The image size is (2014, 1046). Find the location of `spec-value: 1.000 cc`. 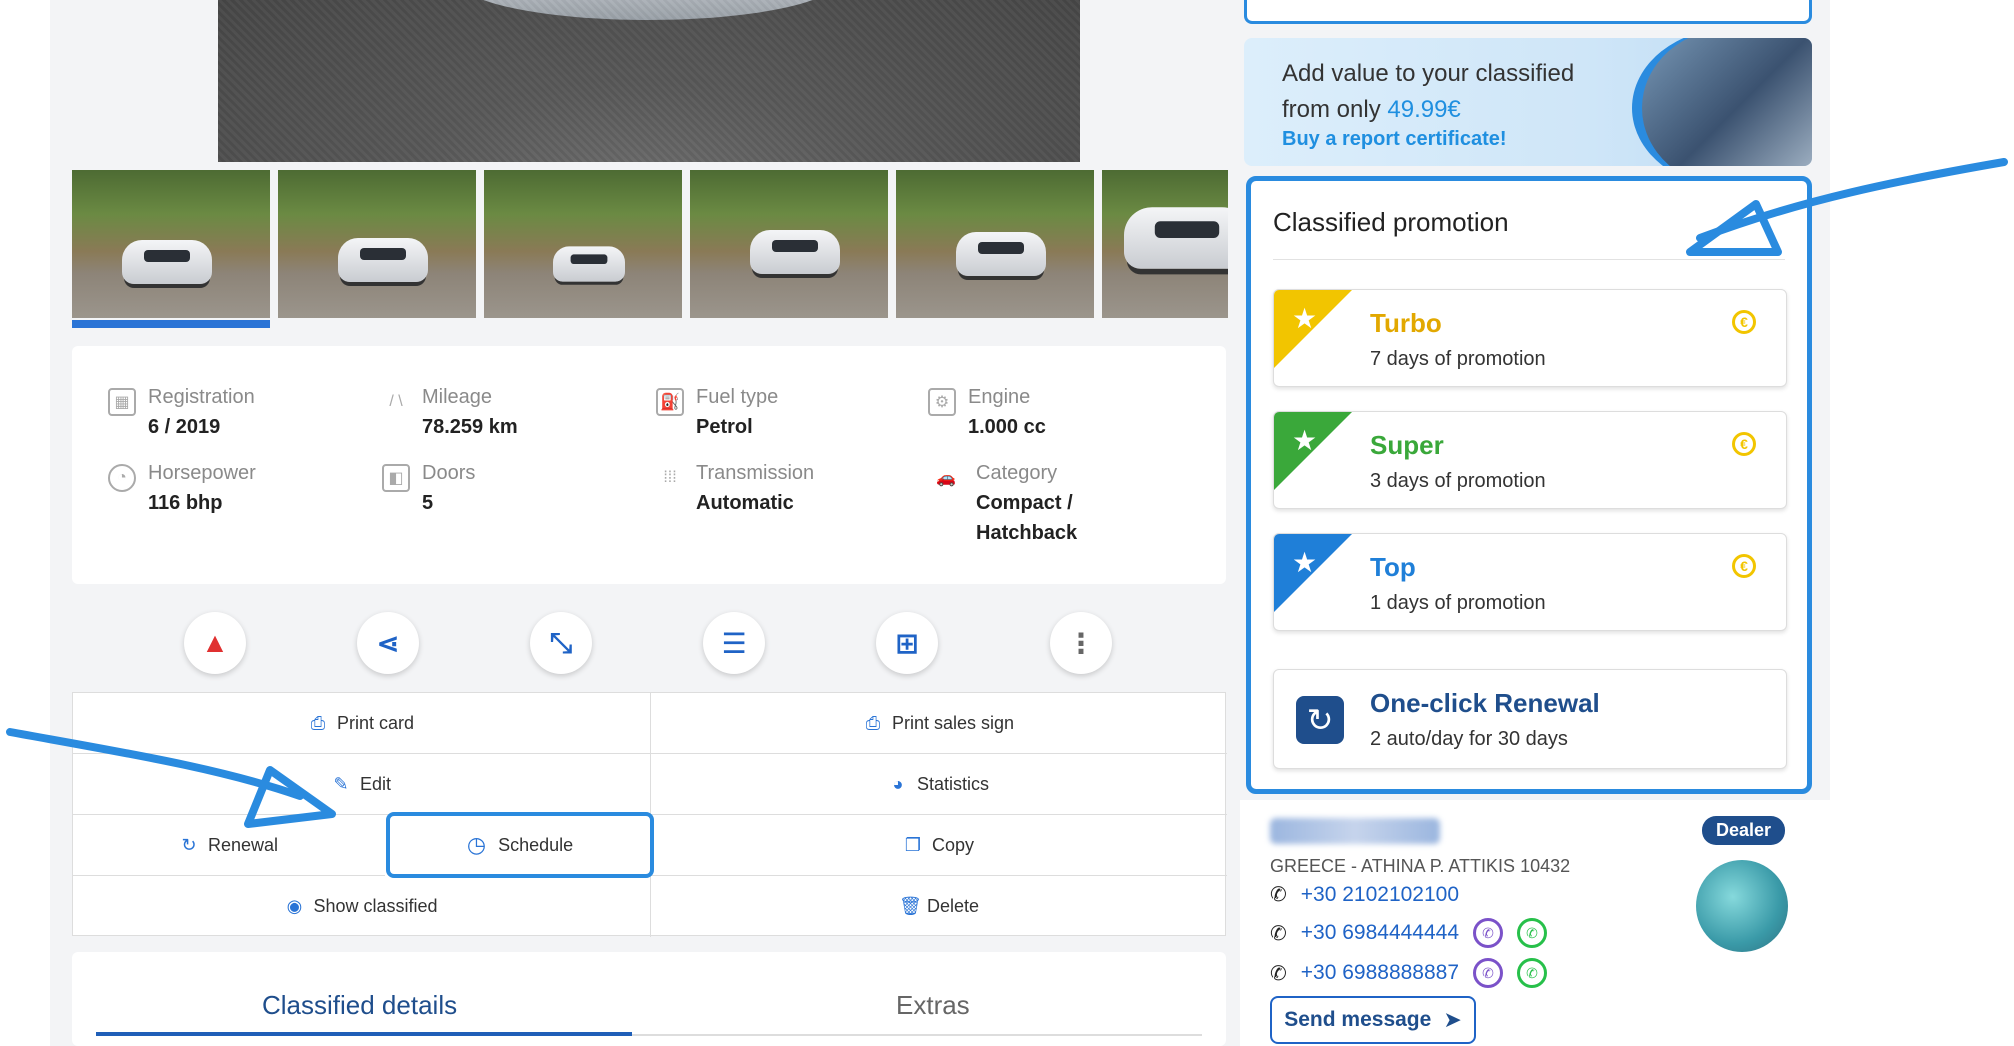

spec-value: 1.000 cc is located at coordinates (1007, 427).